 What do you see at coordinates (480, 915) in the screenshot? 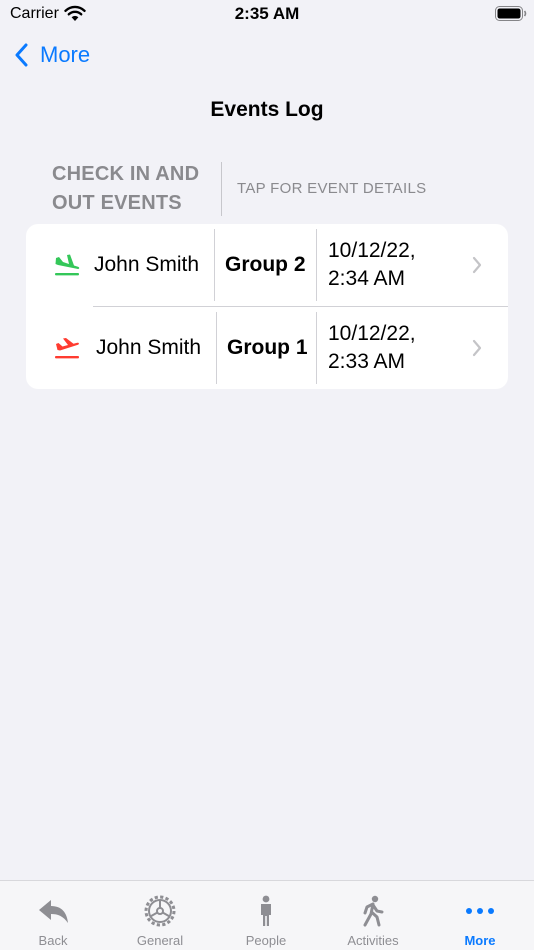
I see `tab-more: More` at bounding box center [480, 915].